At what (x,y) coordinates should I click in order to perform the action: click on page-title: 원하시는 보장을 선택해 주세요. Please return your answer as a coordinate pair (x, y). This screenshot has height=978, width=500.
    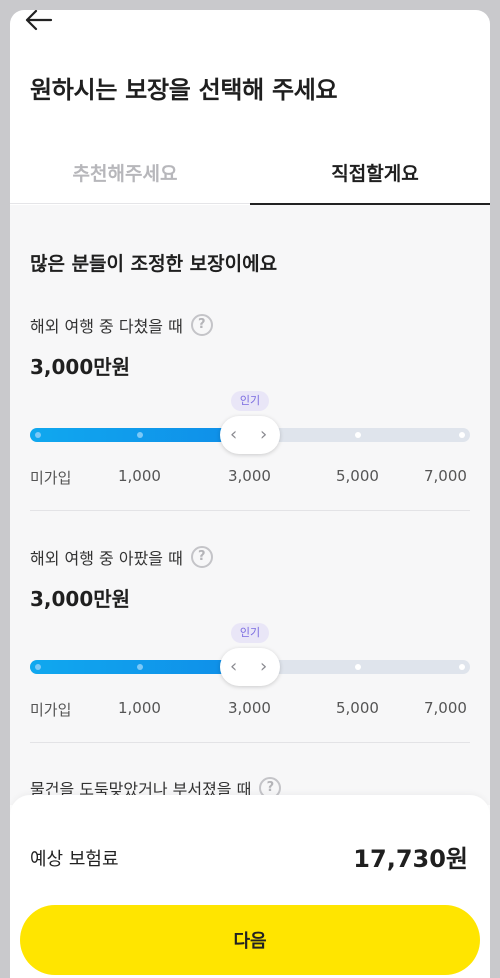
    Looking at the image, I should click on (184, 90).